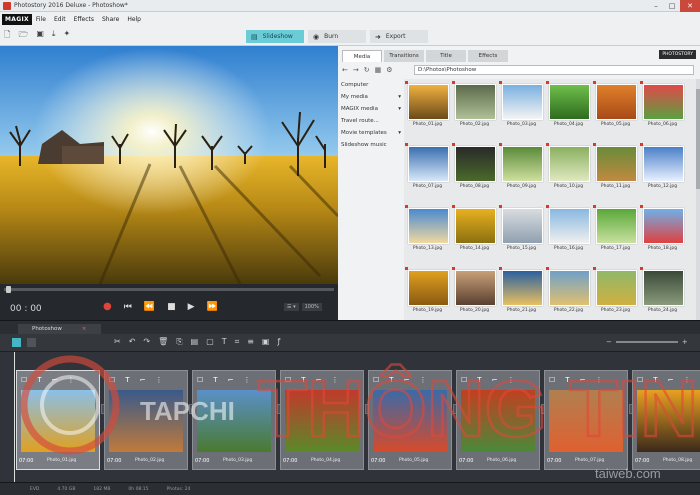 Image resolution: width=700 pixels, height=495 pixels. Describe the element at coordinates (356, 70) in the screenshot. I see `forward-arrow-icon: →` at that location.